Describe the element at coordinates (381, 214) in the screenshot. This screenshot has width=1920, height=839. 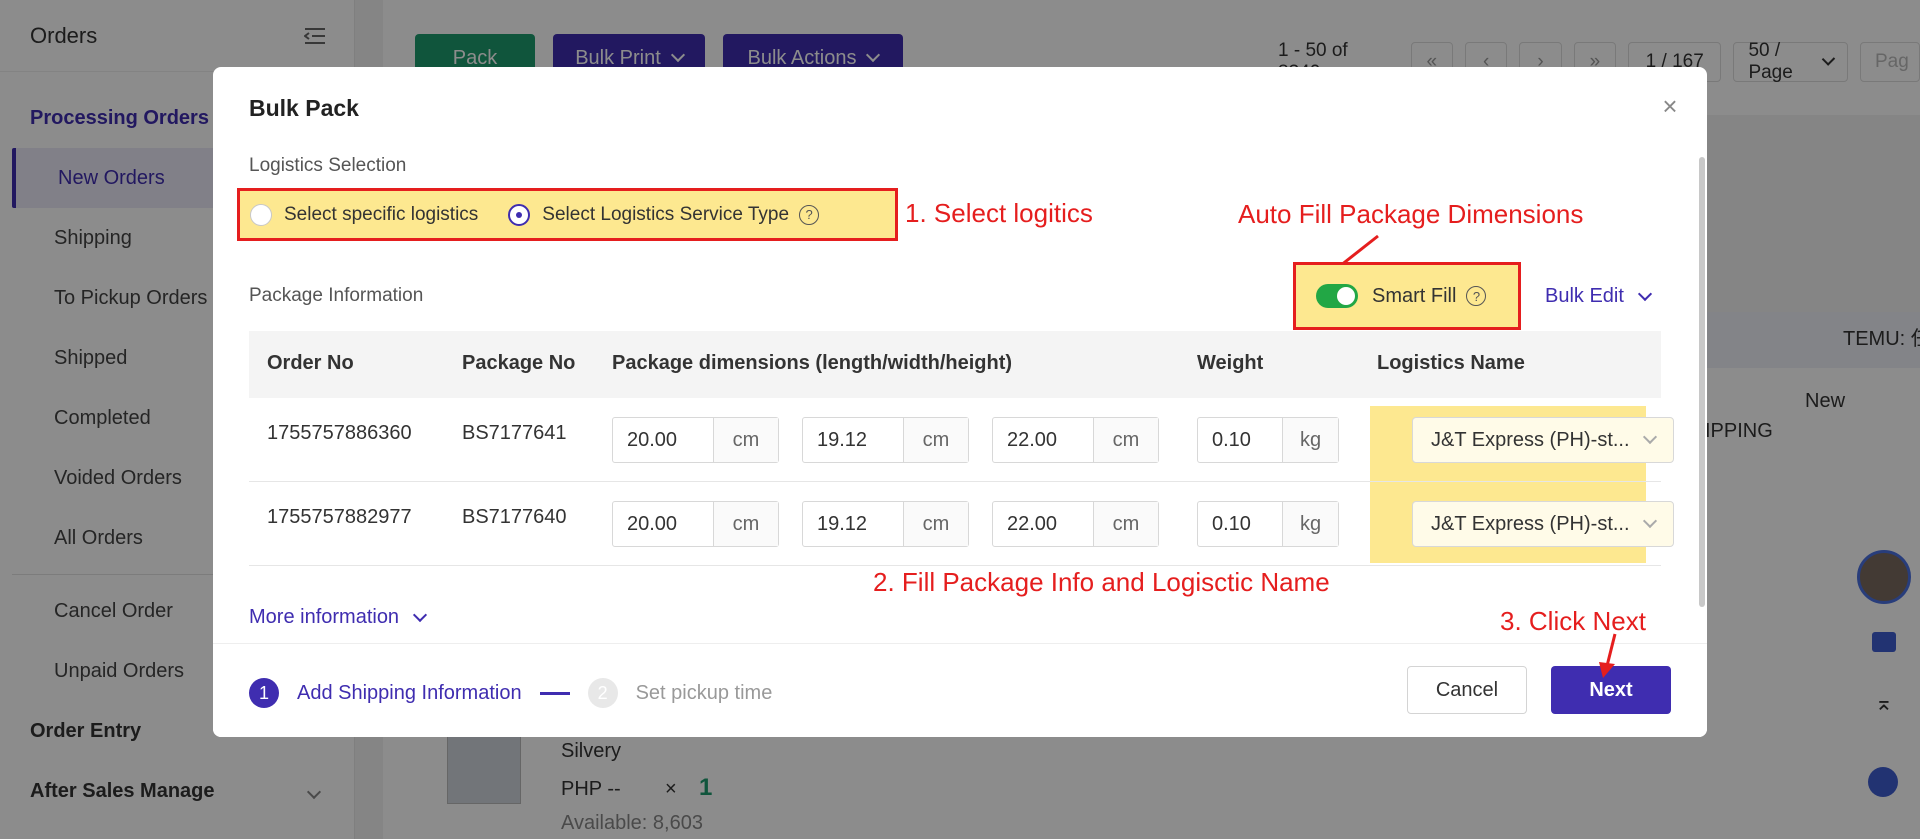
I see `radio-label-specific: Select specific logistics` at that location.